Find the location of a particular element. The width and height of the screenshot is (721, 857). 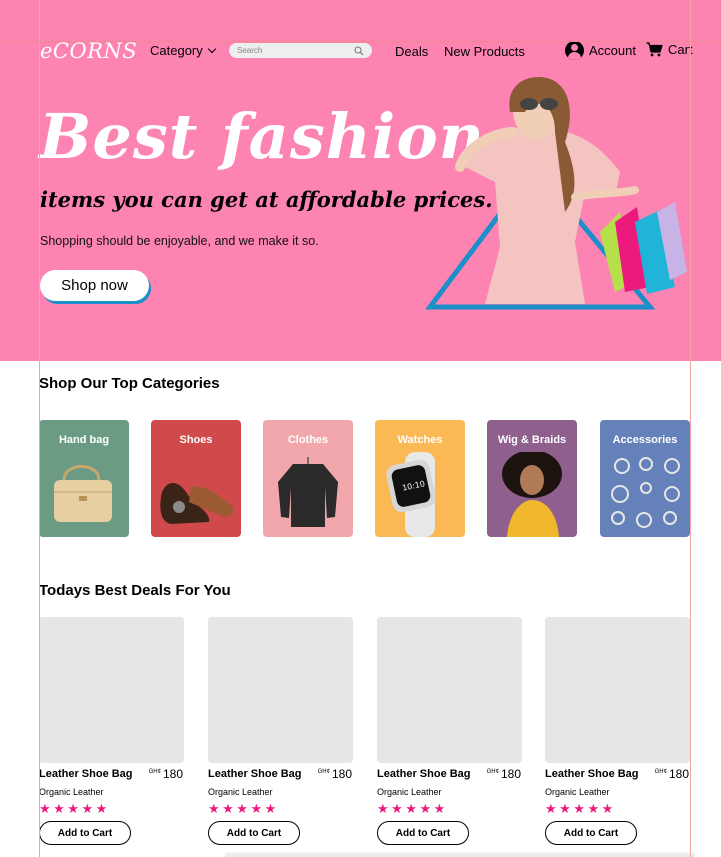

category-label: Shoes is located at coordinates (196, 440).